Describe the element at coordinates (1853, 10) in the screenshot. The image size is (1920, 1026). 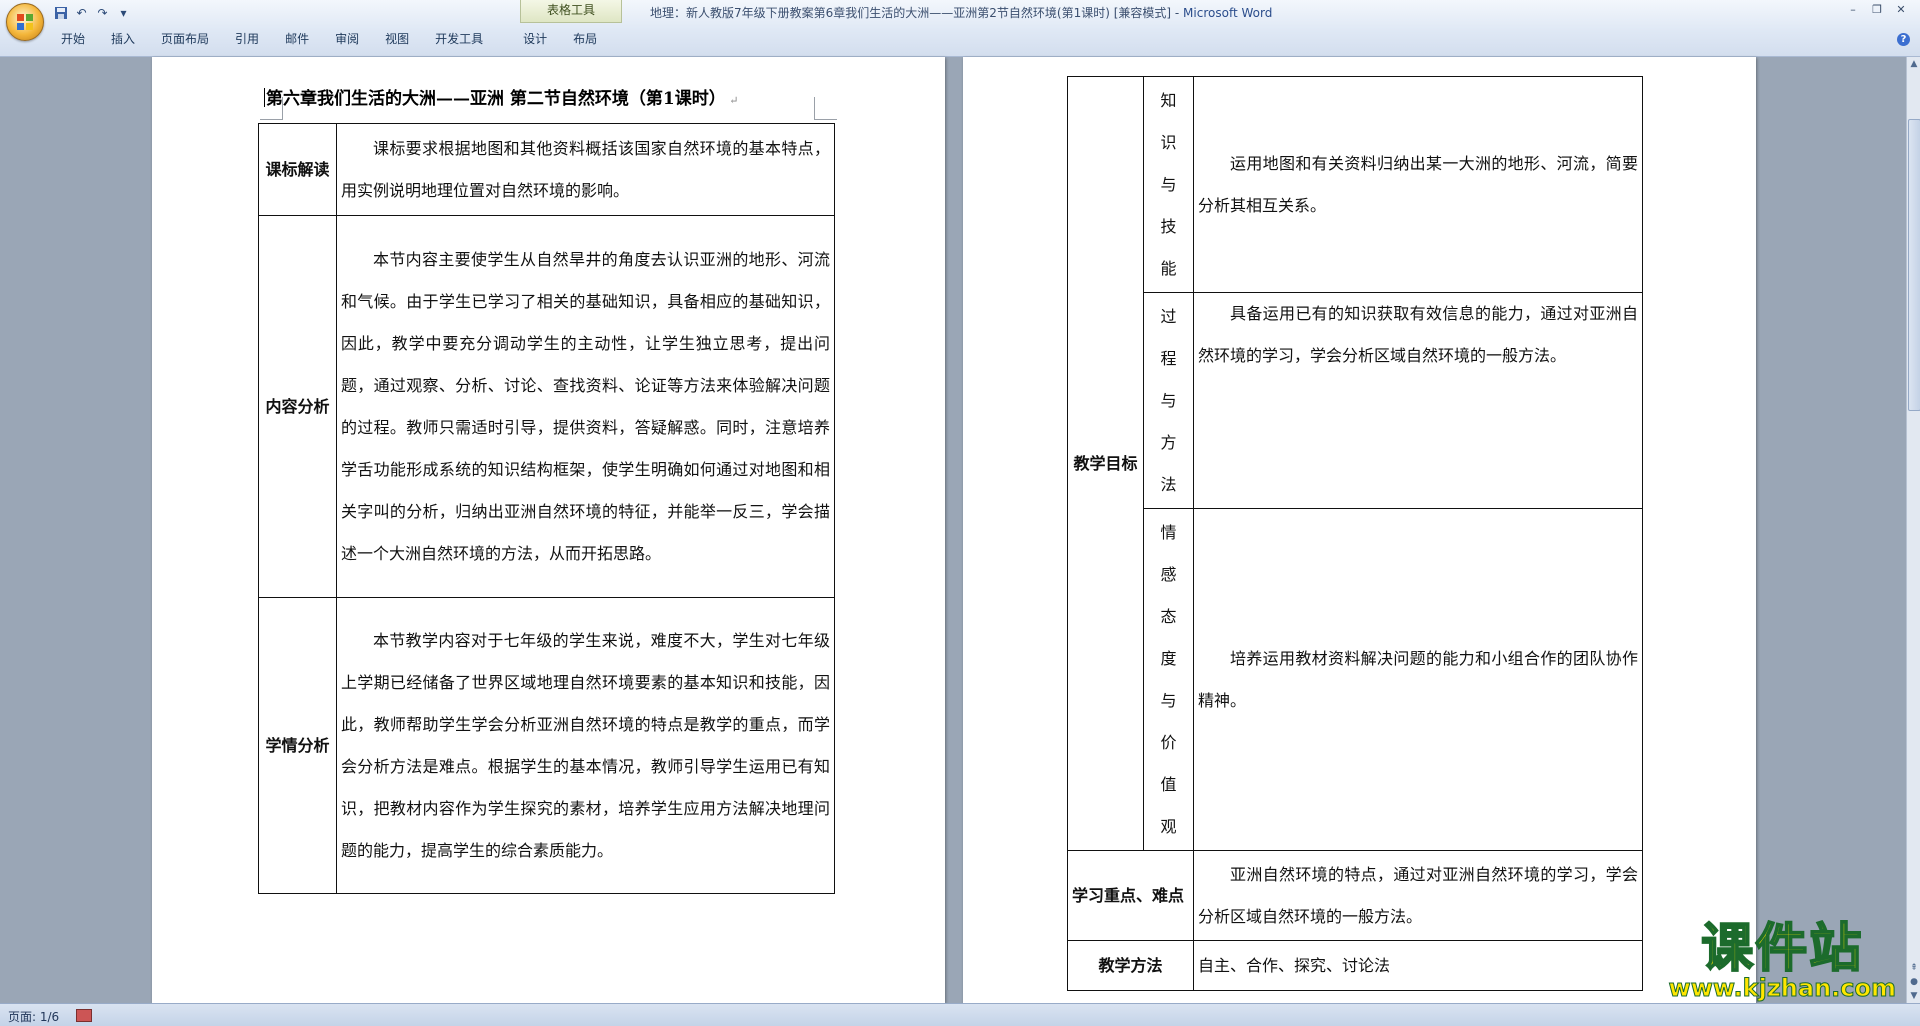
I see `minimize-icon: –` at that location.